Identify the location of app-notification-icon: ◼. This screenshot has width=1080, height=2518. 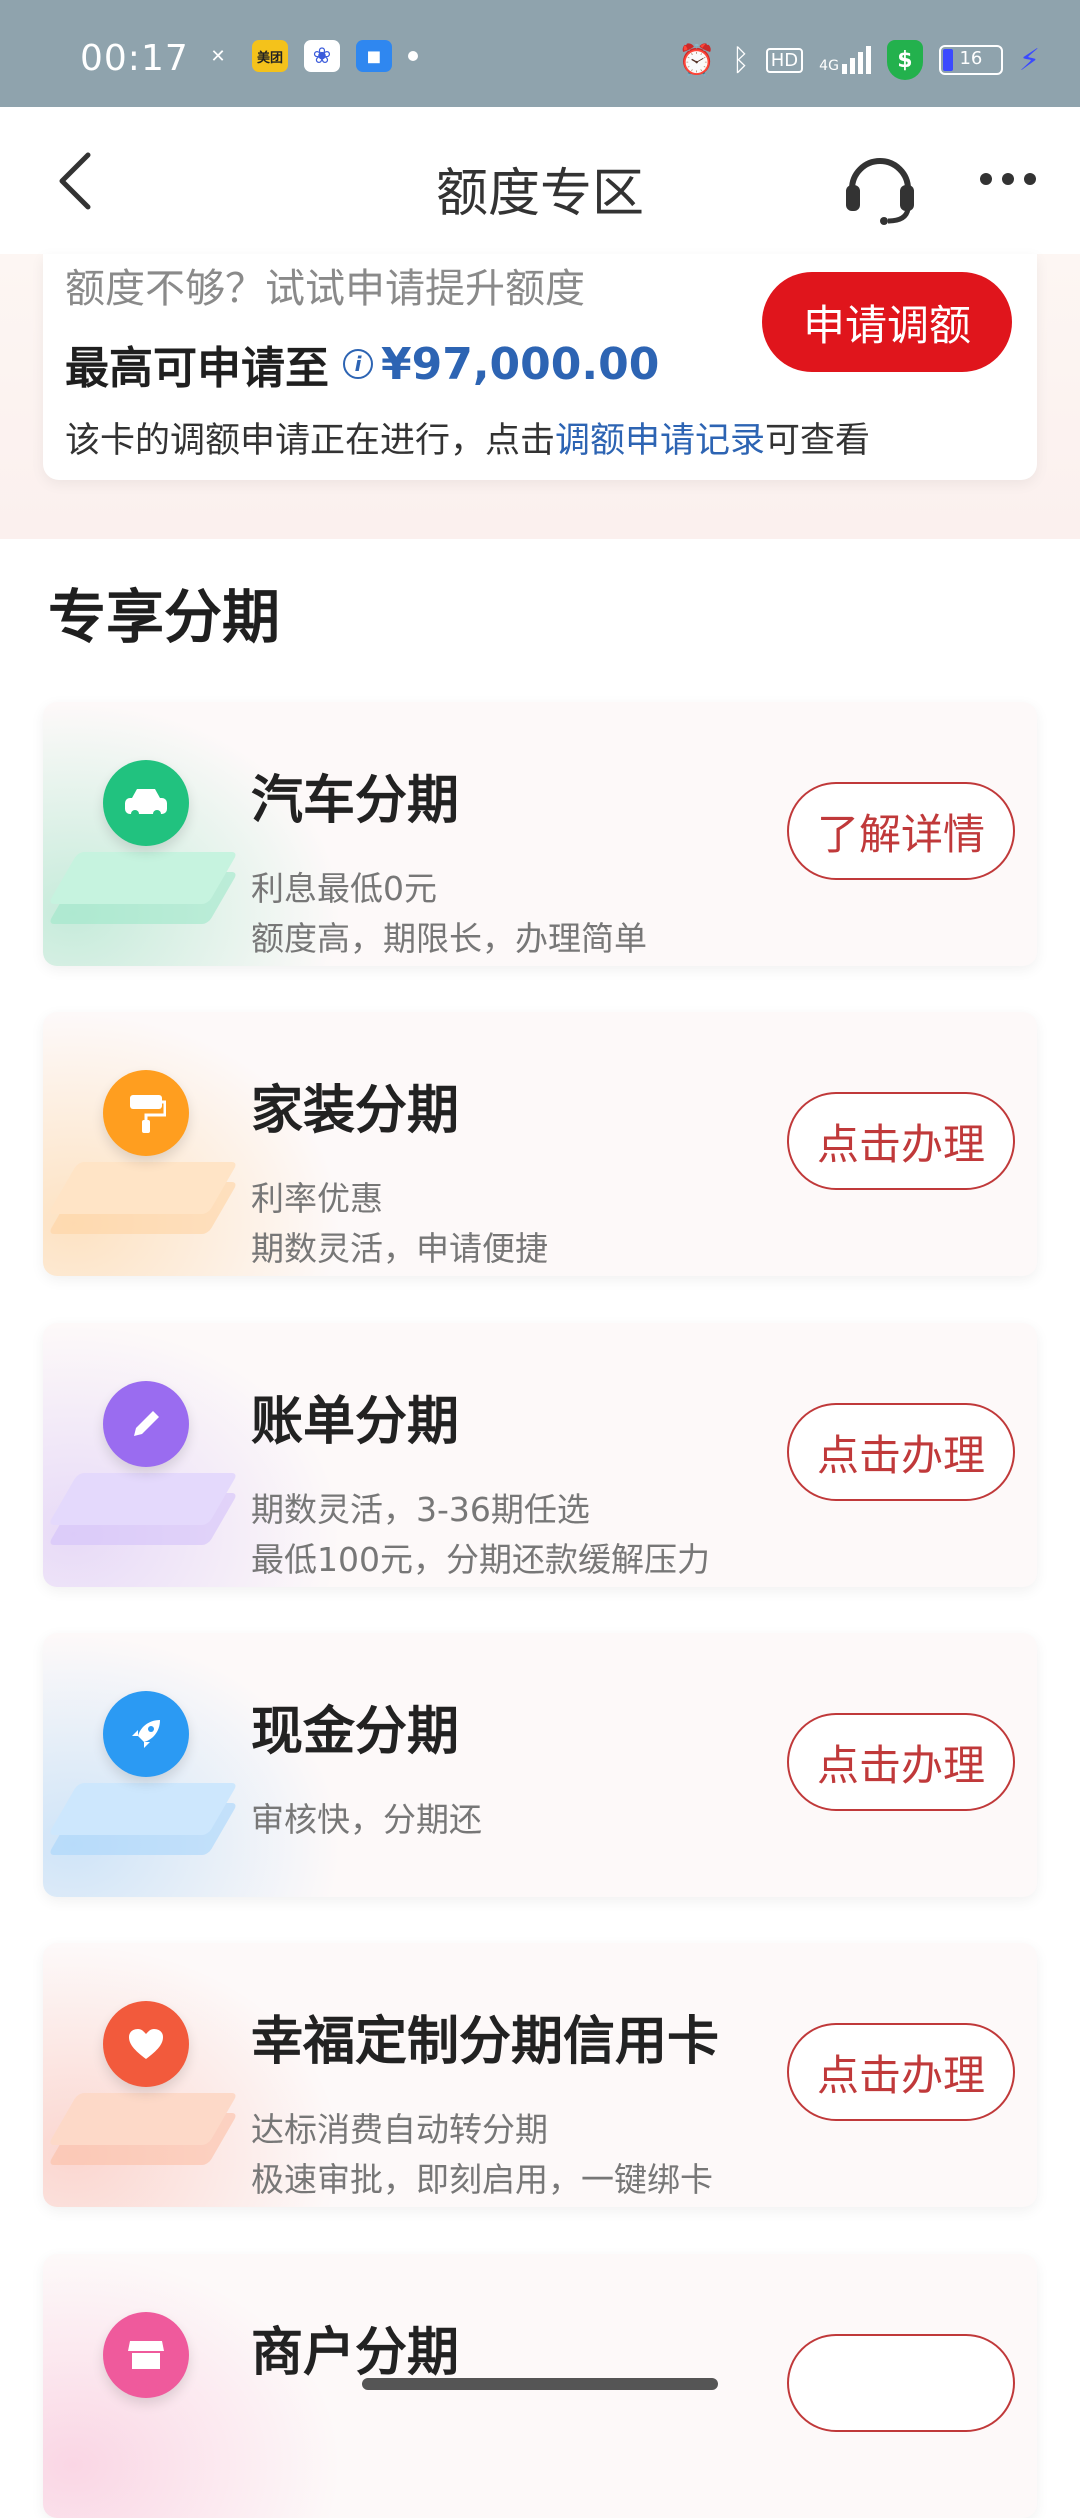
(374, 56).